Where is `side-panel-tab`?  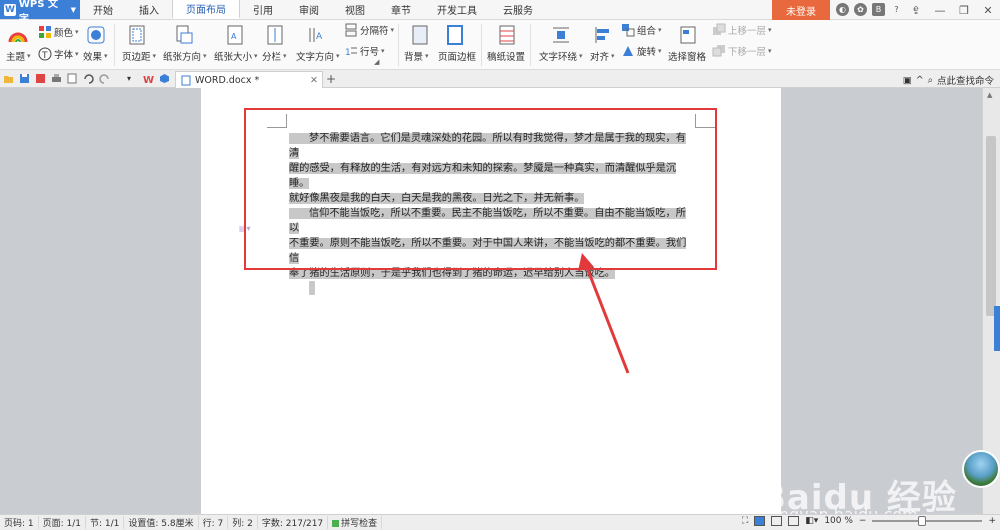
side-panel-tab is located at coordinates (997, 328).